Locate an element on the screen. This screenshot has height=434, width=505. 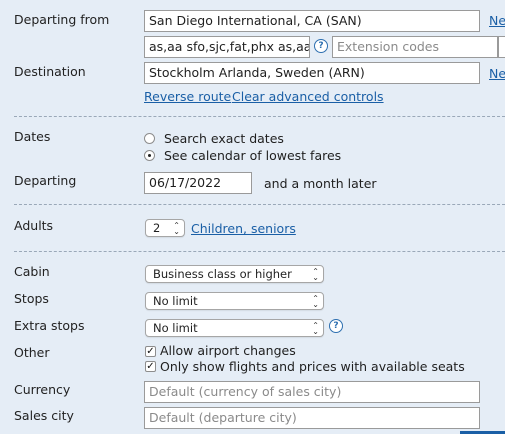
departing-date-input: 06/17/2022 is located at coordinates (198, 183).